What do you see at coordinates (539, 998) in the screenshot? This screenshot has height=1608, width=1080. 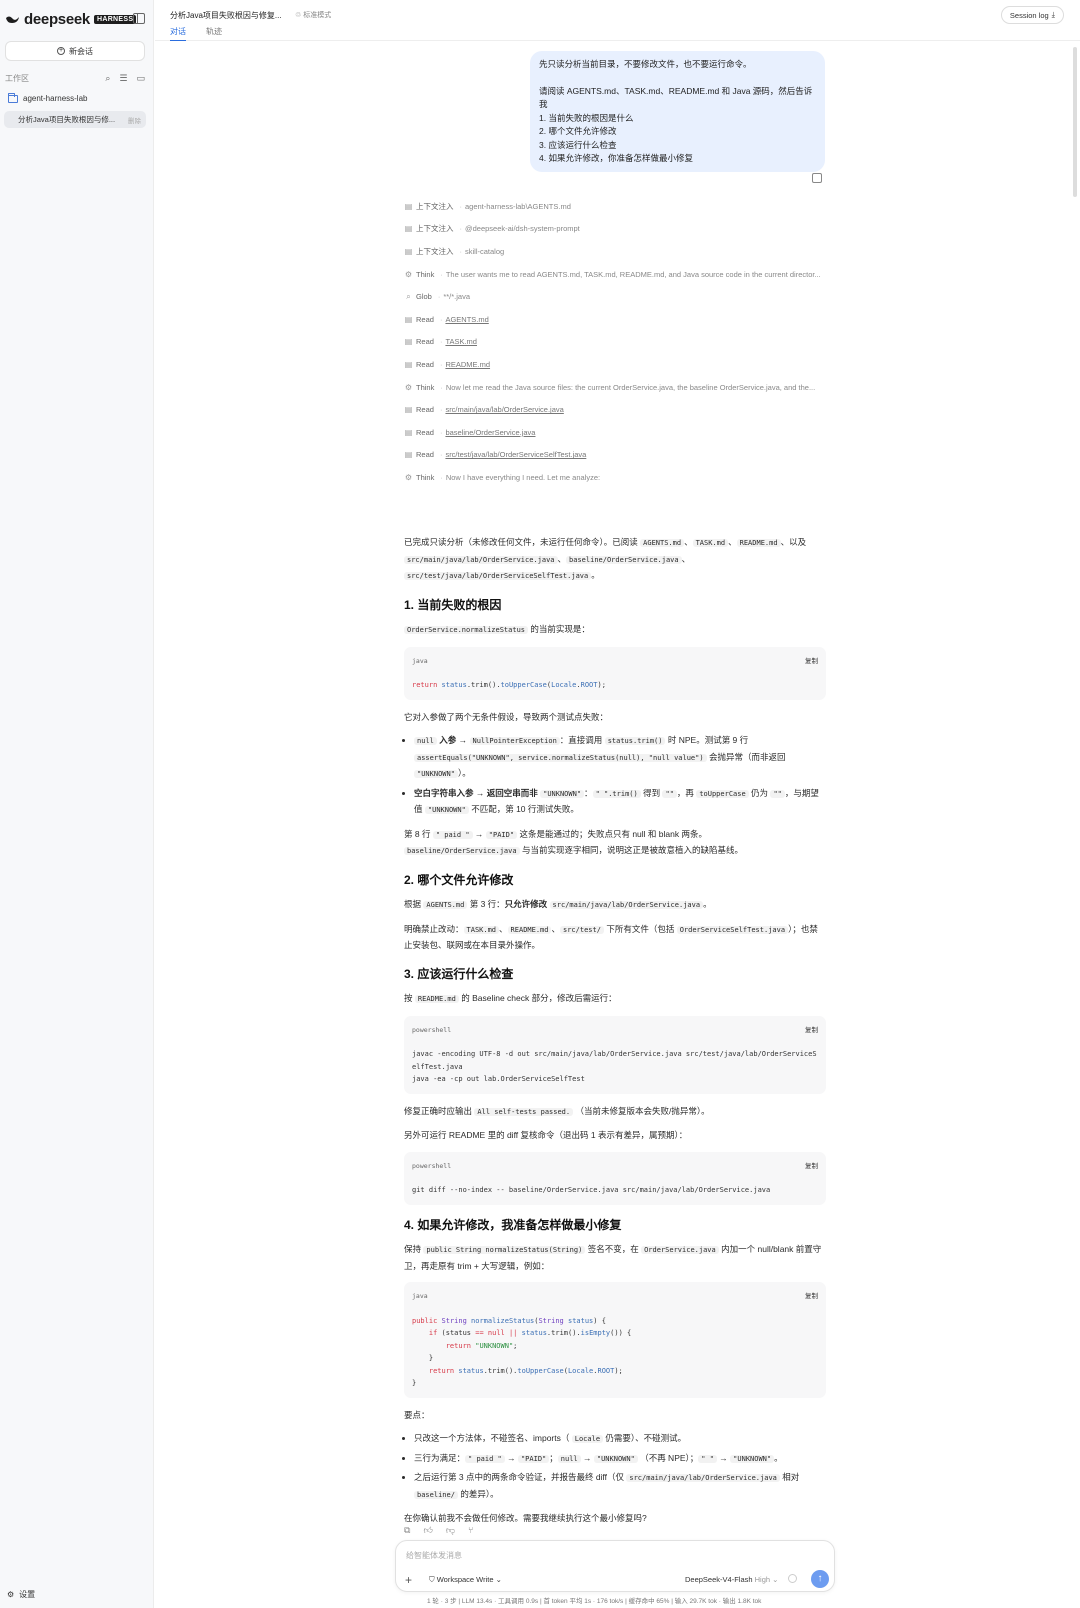 I see `text: 的 Baseline check 部分，修改后需运行：` at bounding box center [539, 998].